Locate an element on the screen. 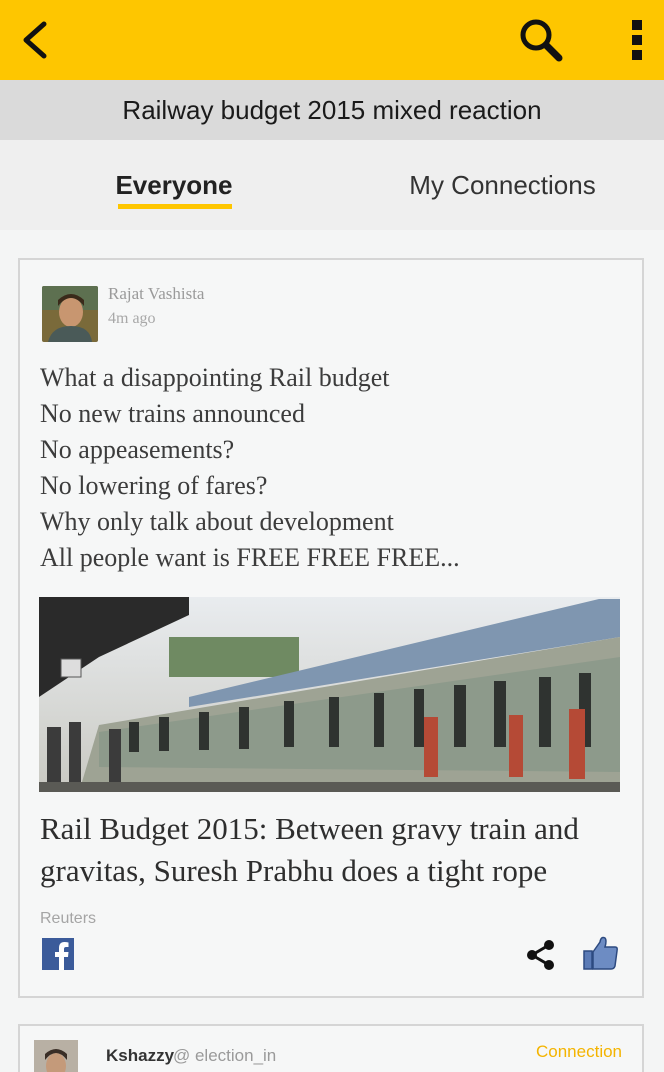 The height and width of the screenshot is (1072, 664). back-button is located at coordinates (35, 40).